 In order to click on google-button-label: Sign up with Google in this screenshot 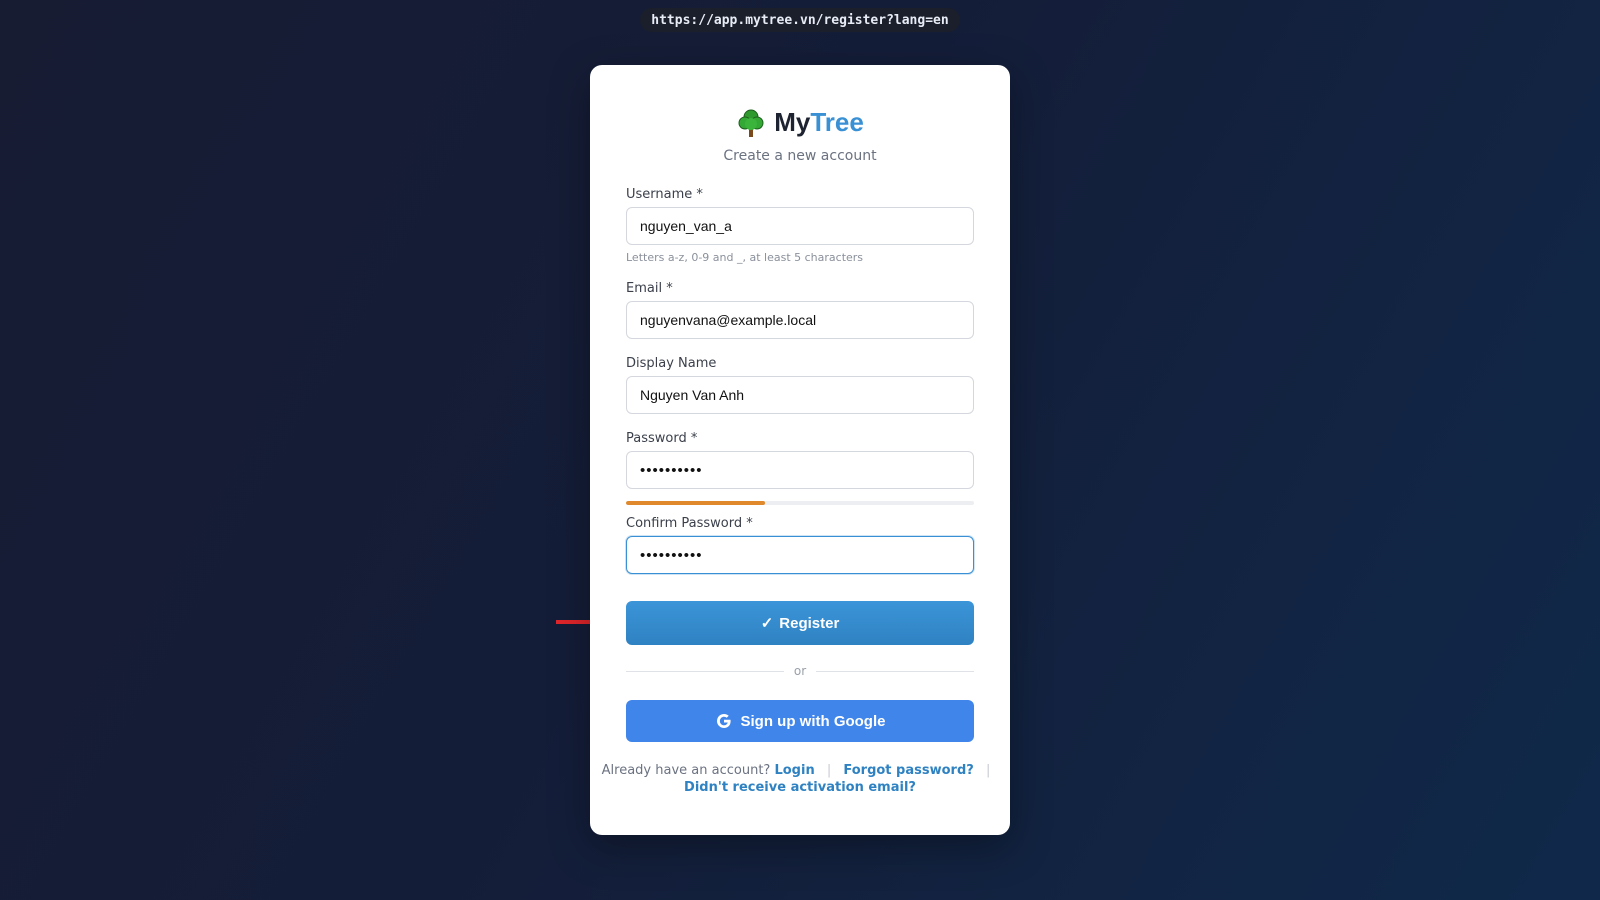, I will do `click(813, 721)`.